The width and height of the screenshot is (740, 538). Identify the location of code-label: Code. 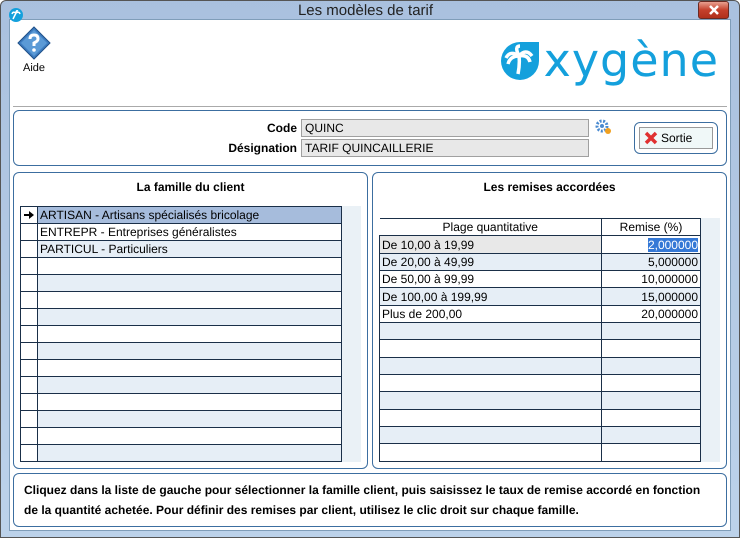
(281, 128).